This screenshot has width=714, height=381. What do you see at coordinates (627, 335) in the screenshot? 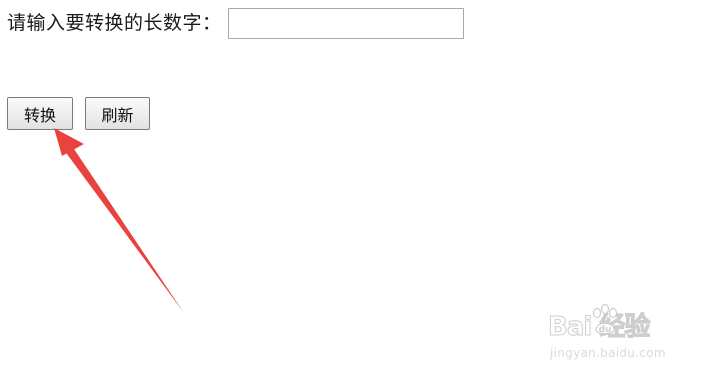
I see `baidu-jingyan-watermark: Bai 经验 du jingyan.baidu.com` at bounding box center [627, 335].